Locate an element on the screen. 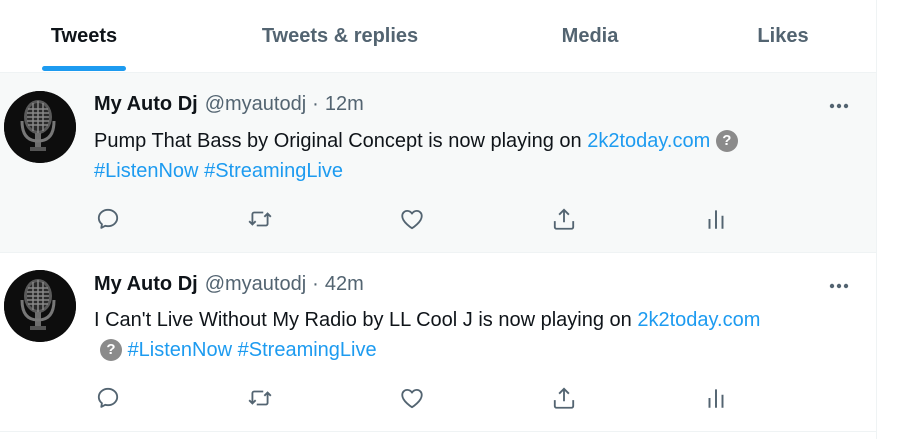 The width and height of the screenshot is (903, 439). active-tab-indicator is located at coordinates (84, 68).